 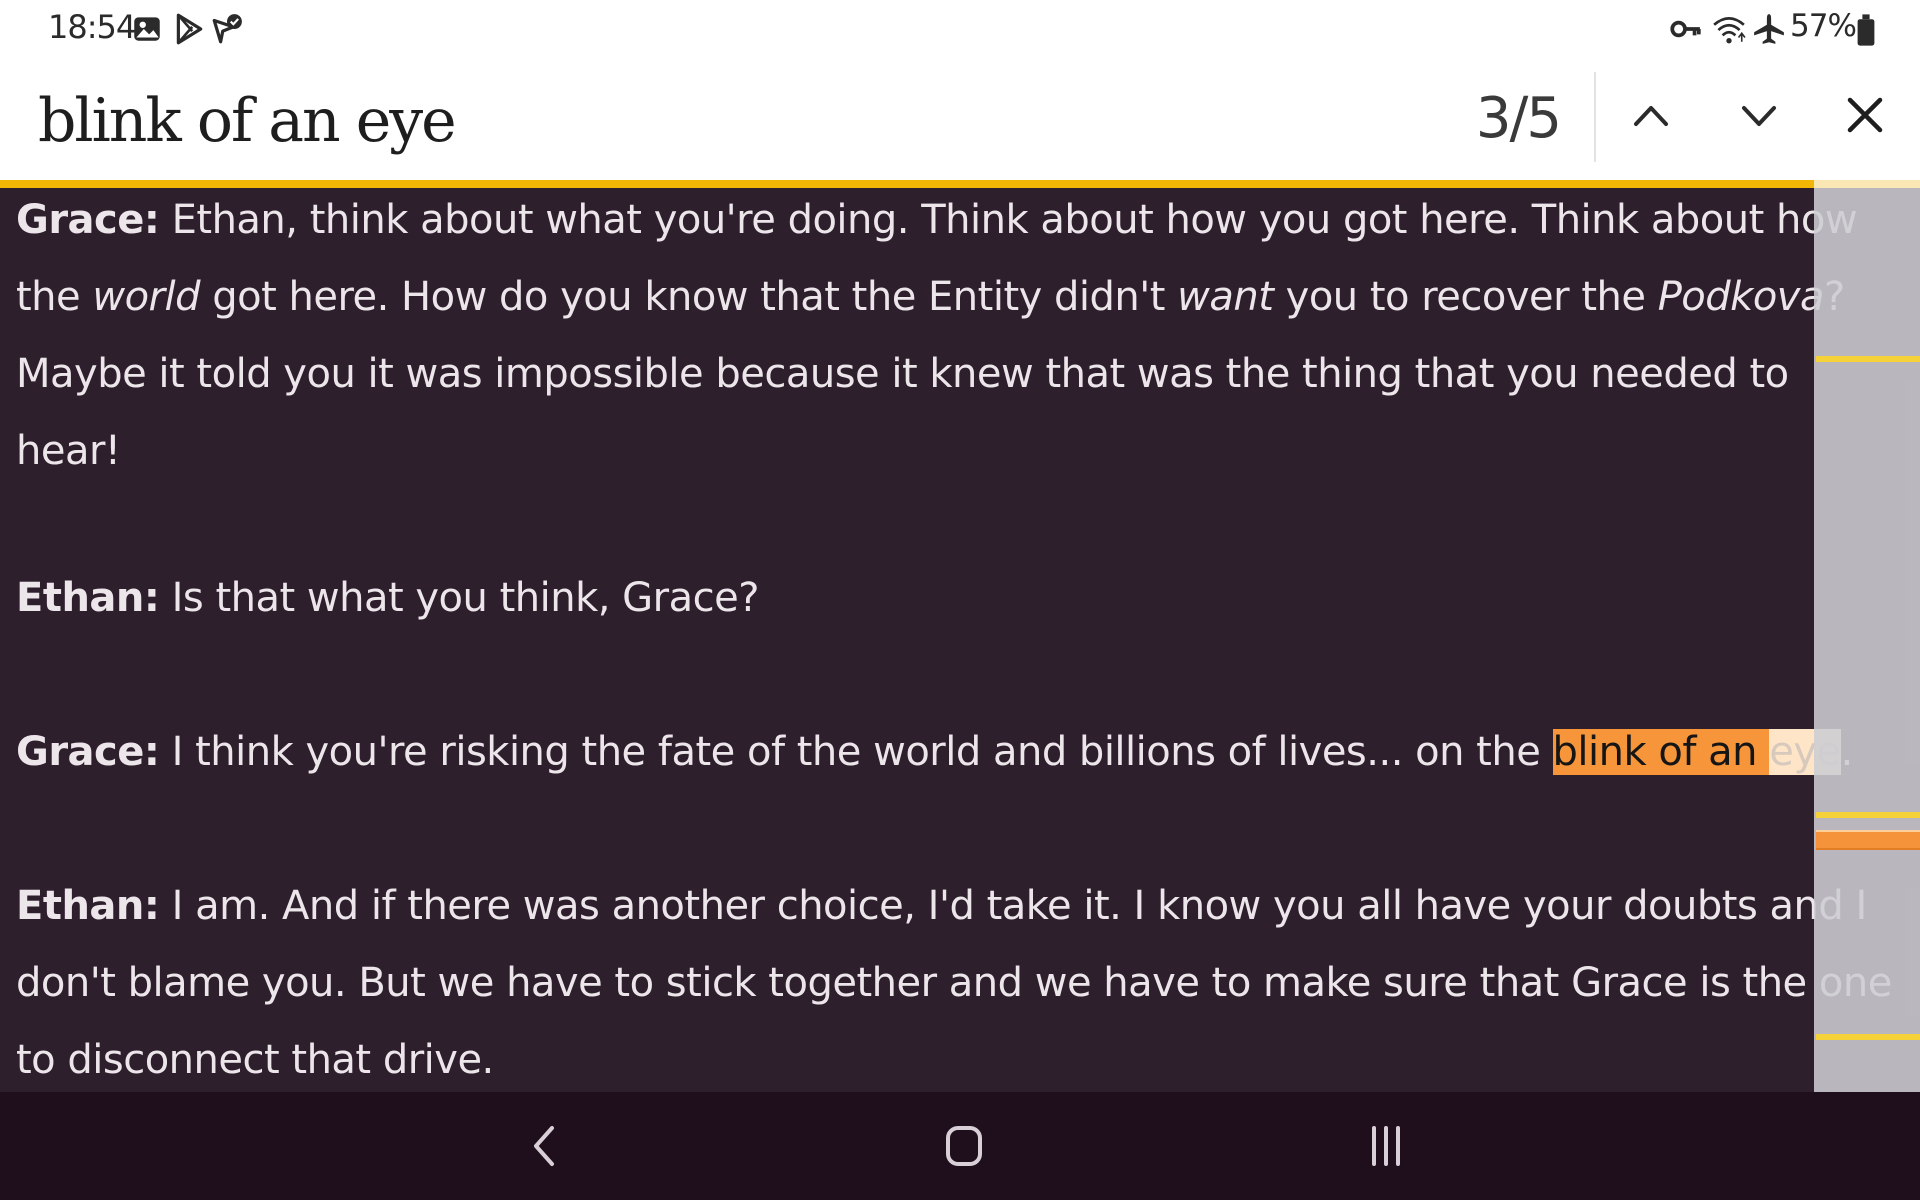 What do you see at coordinates (1741, 297) in the screenshot?
I see `dialogue-emphasis: Podkova` at bounding box center [1741, 297].